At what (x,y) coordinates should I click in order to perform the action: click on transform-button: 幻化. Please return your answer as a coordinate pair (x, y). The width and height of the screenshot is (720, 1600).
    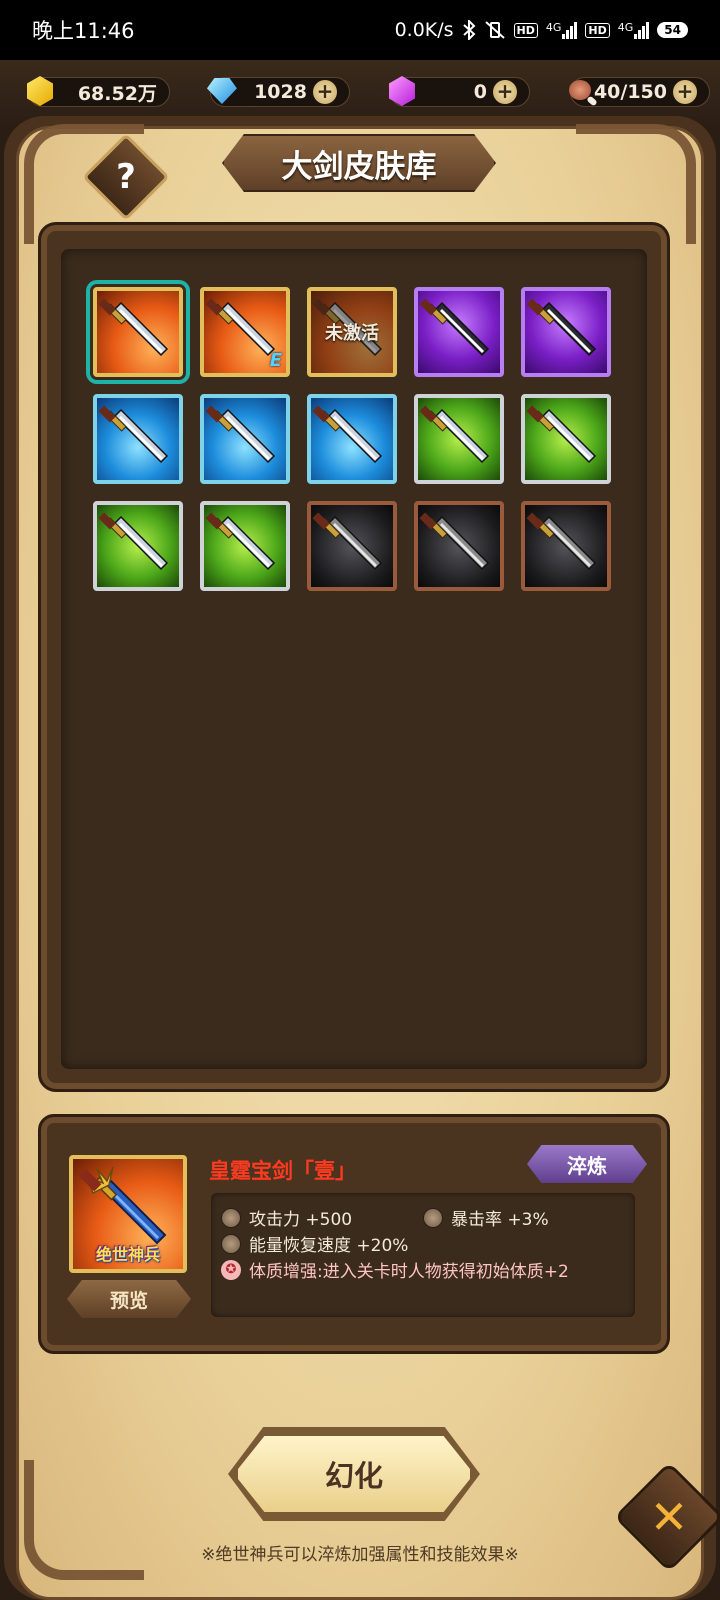
    Looking at the image, I should click on (354, 1474).